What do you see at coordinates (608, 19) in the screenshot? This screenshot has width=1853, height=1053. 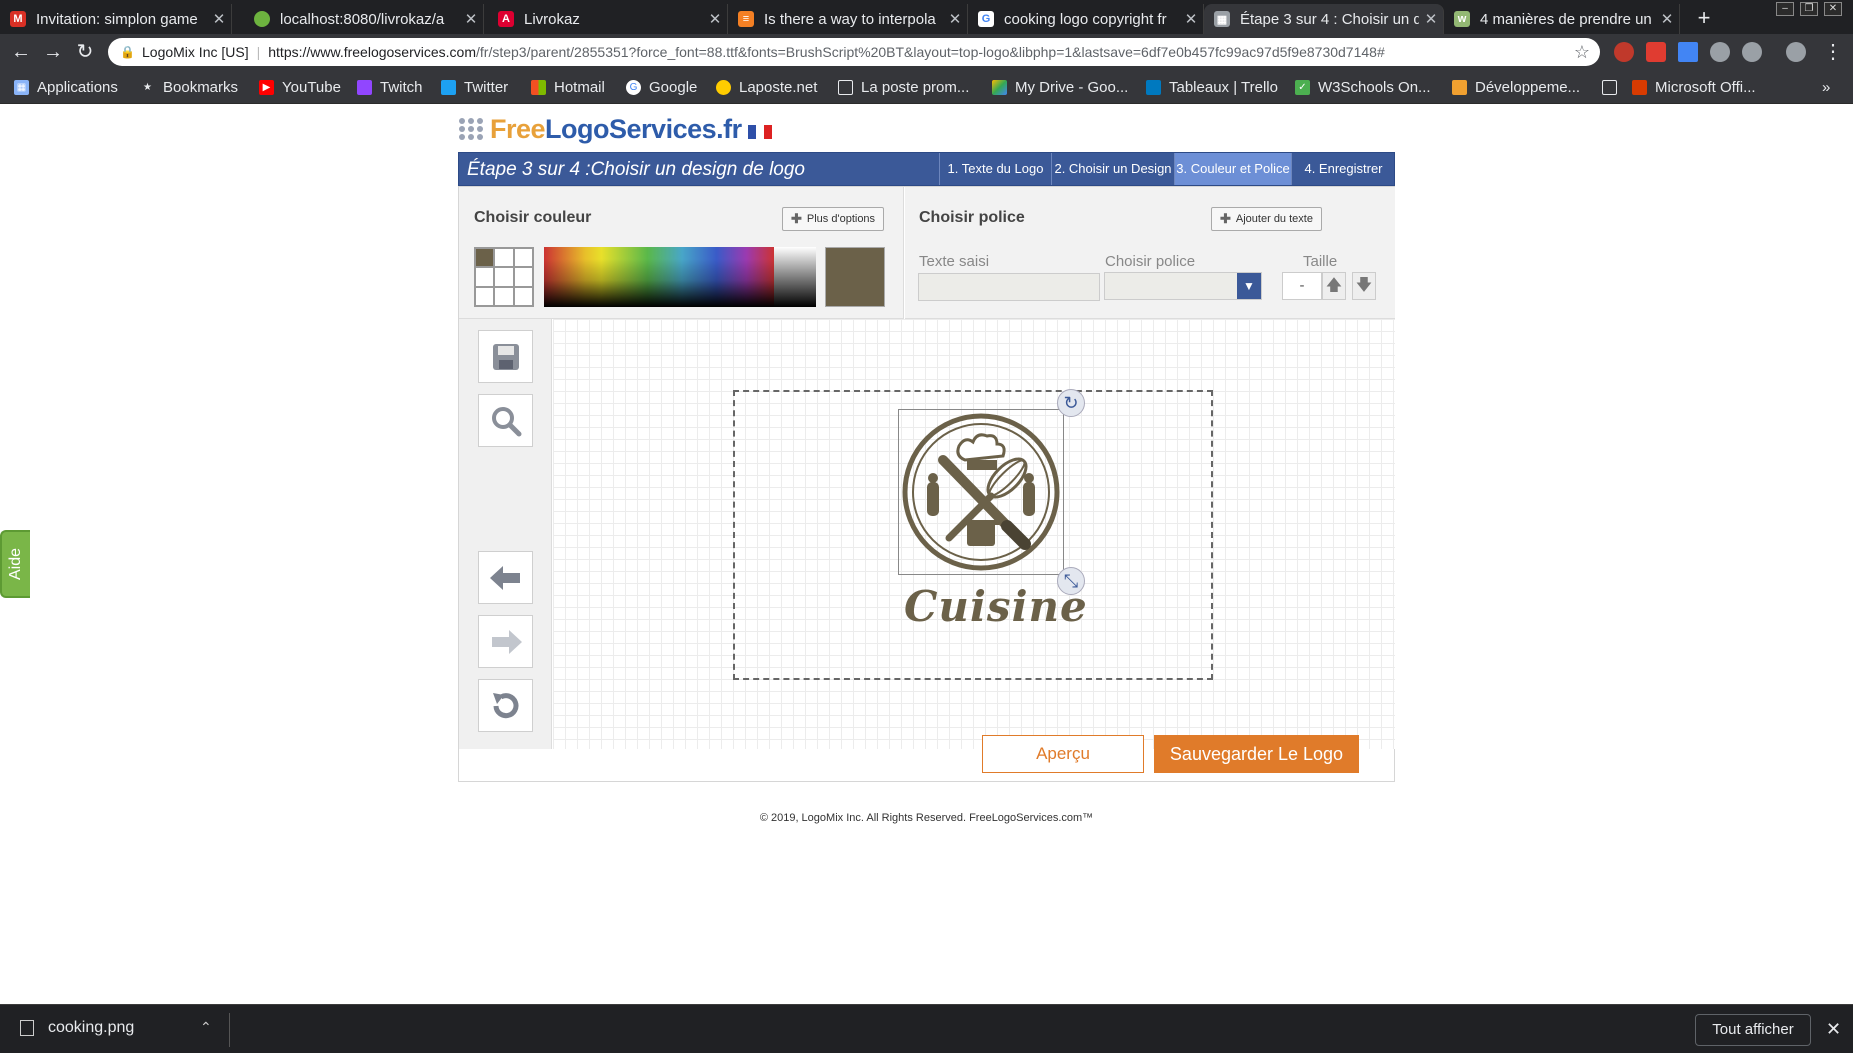 I see `browser-tab: A Livrokaz ✕` at bounding box center [608, 19].